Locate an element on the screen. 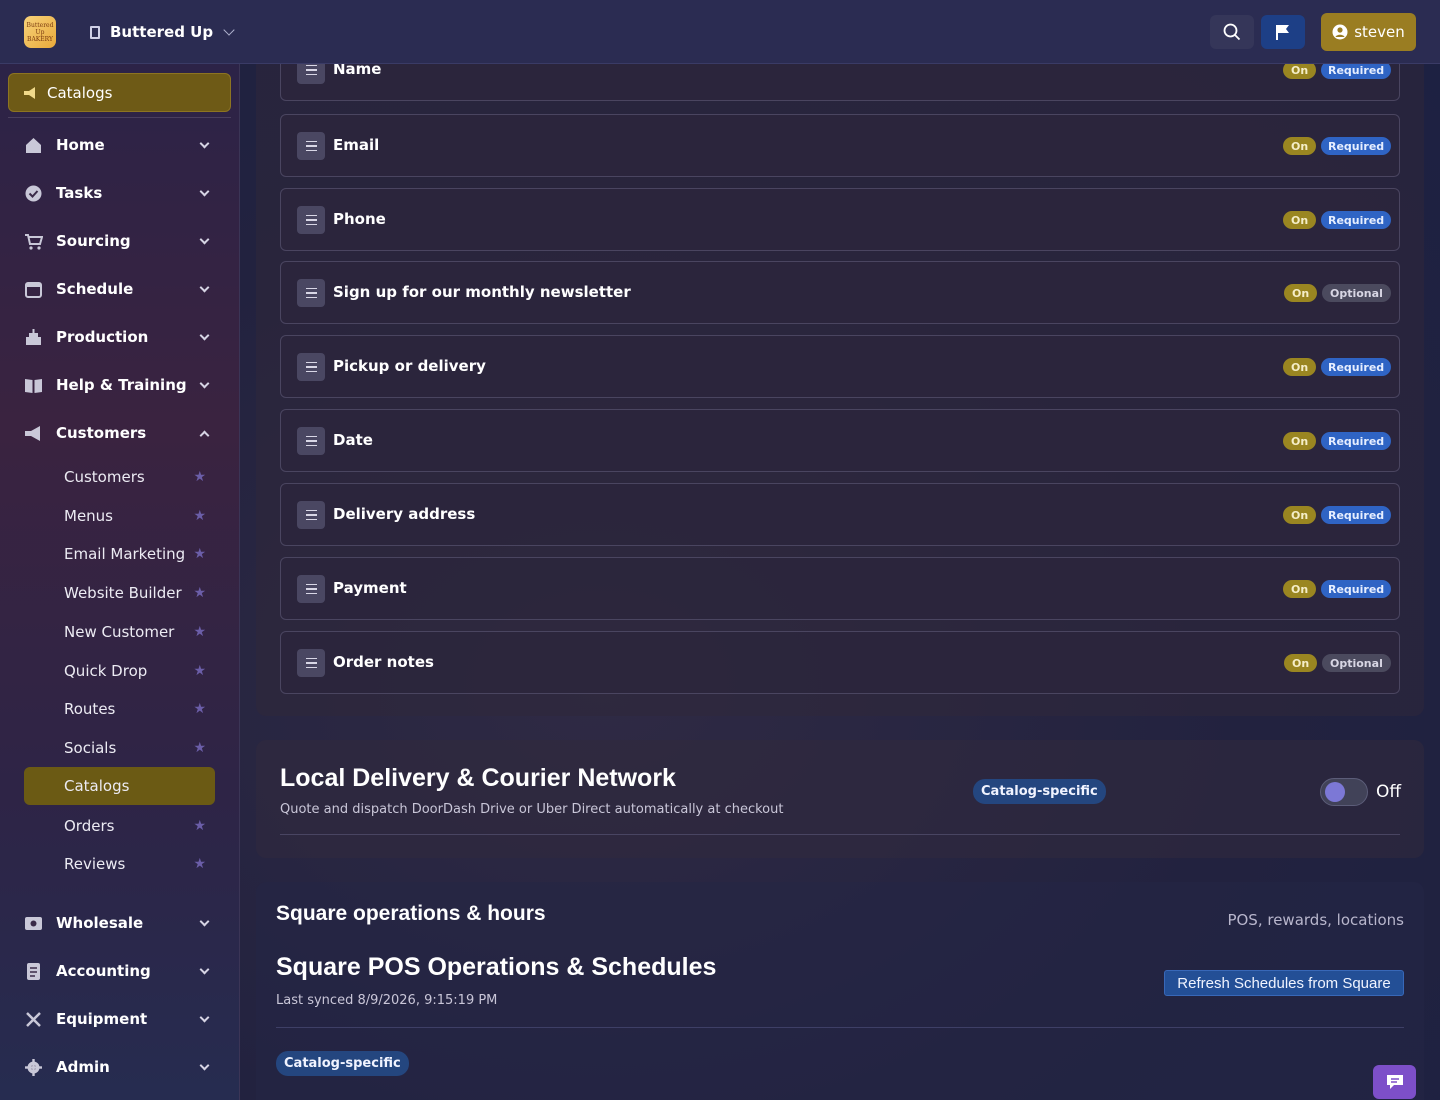 The width and height of the screenshot is (1440, 1100). sub-item-orders: Orders ★ is located at coordinates (119, 826).